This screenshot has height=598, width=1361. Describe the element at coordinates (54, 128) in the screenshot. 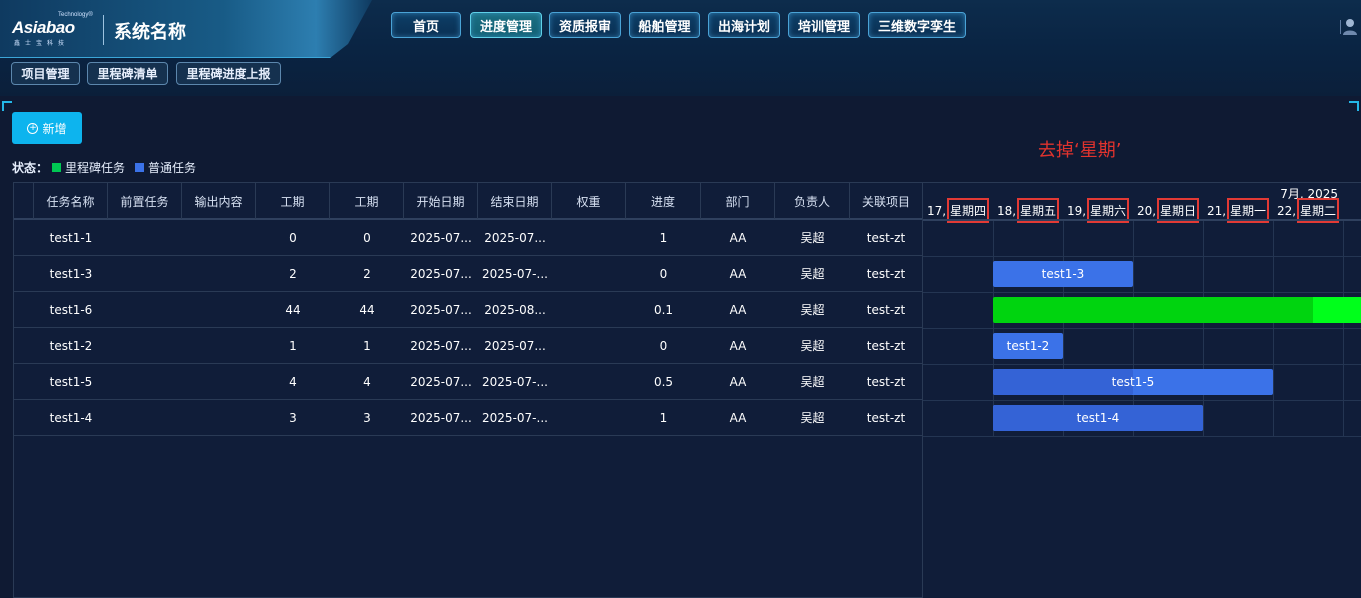

I see `add-button-label: 新增` at that location.